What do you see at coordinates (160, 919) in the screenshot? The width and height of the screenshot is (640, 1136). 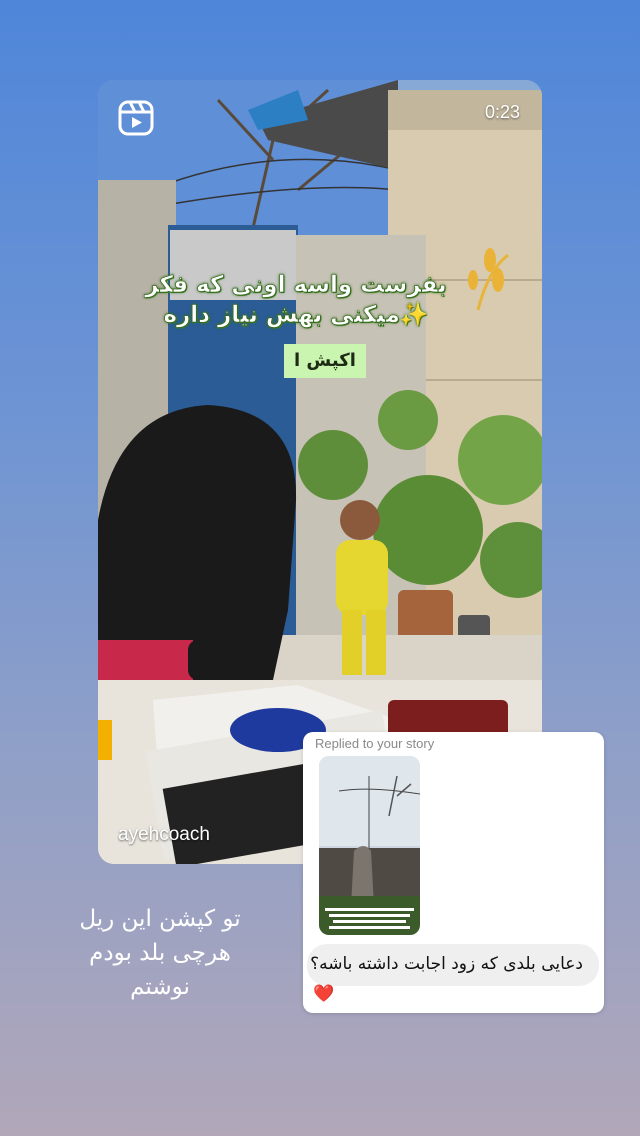 I see `caption-line-1: تو کپشن این ریل` at bounding box center [160, 919].